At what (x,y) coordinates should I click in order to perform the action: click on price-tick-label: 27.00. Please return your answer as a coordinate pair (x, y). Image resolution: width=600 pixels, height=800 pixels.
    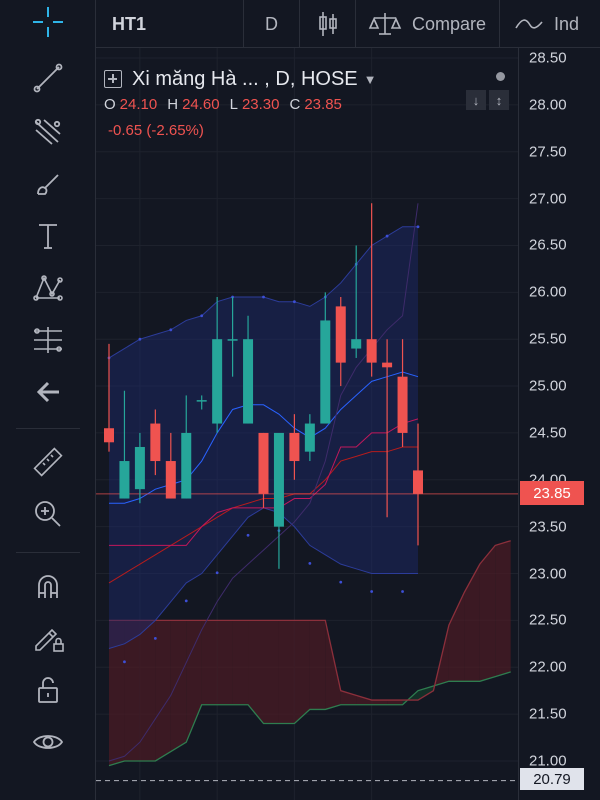
    Looking at the image, I should click on (548, 199).